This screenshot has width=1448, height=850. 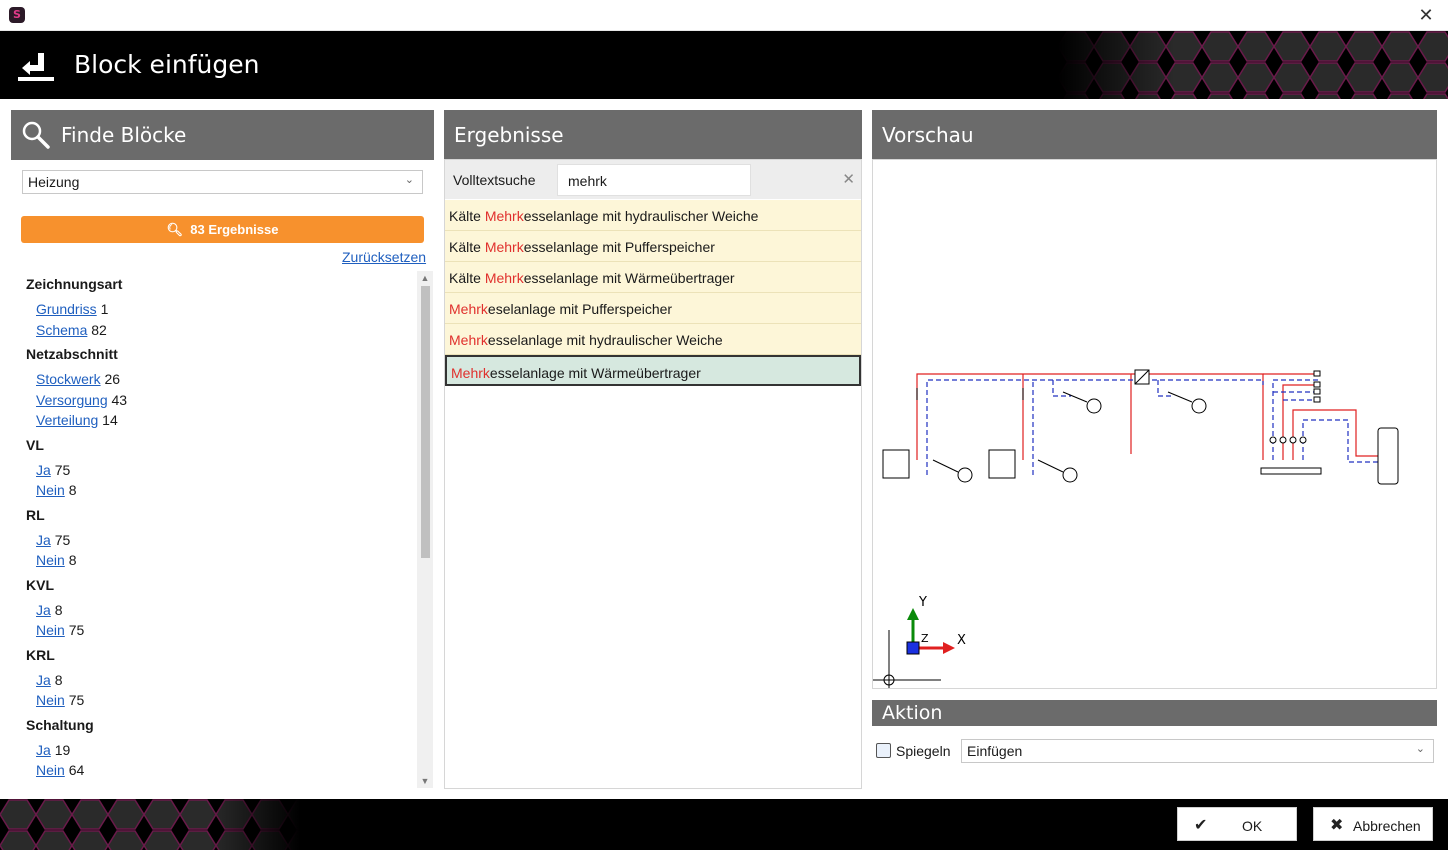 I want to click on facet-heading: KVL, so click(x=40, y=584).